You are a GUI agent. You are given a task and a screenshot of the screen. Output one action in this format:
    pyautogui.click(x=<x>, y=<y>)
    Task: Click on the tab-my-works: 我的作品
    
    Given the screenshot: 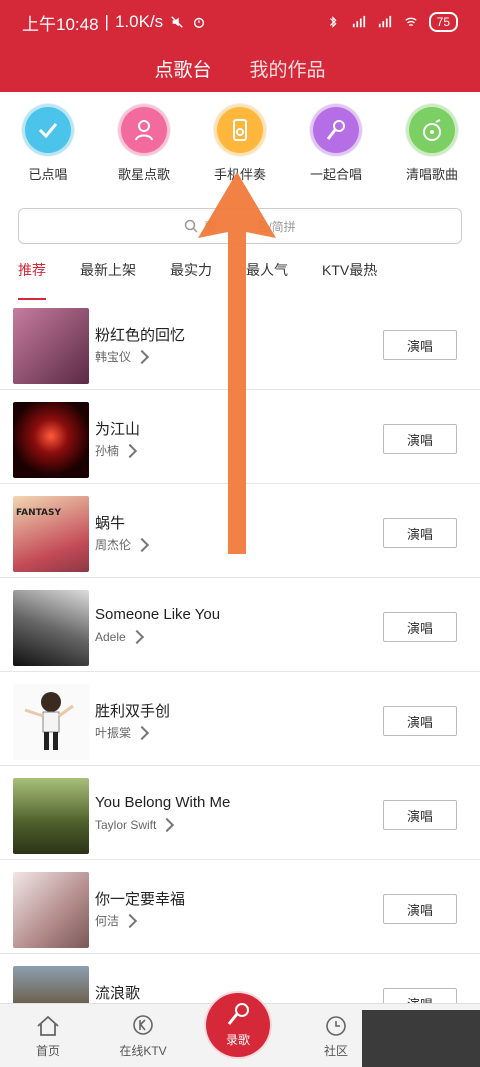 What is the action you would take?
    pyautogui.click(x=288, y=68)
    